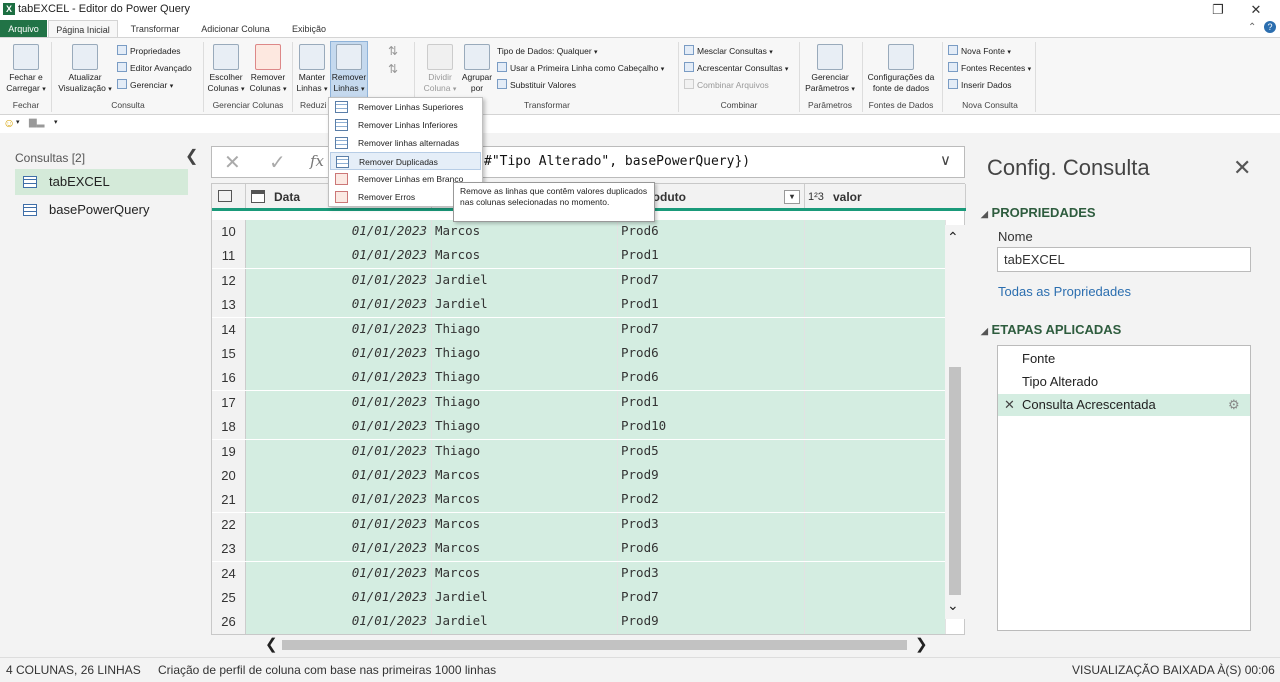 This screenshot has height=682, width=1280. Describe the element at coordinates (536, 85) in the screenshot. I see `substituir-valores-button: Substituir Valores` at that location.